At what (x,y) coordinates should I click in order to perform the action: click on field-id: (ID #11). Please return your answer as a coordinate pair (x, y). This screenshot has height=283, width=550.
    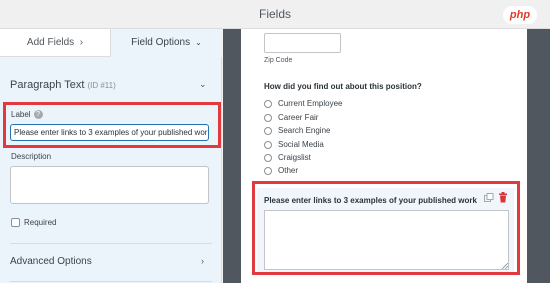
    Looking at the image, I should click on (101, 85).